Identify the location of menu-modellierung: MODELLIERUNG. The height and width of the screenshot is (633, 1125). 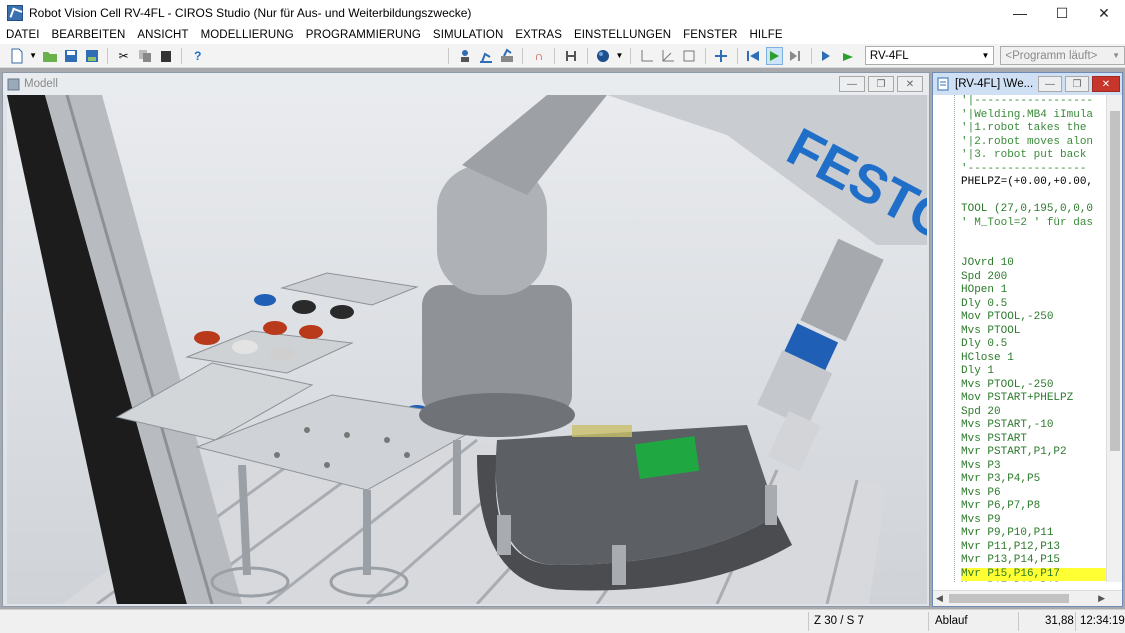
(247, 35).